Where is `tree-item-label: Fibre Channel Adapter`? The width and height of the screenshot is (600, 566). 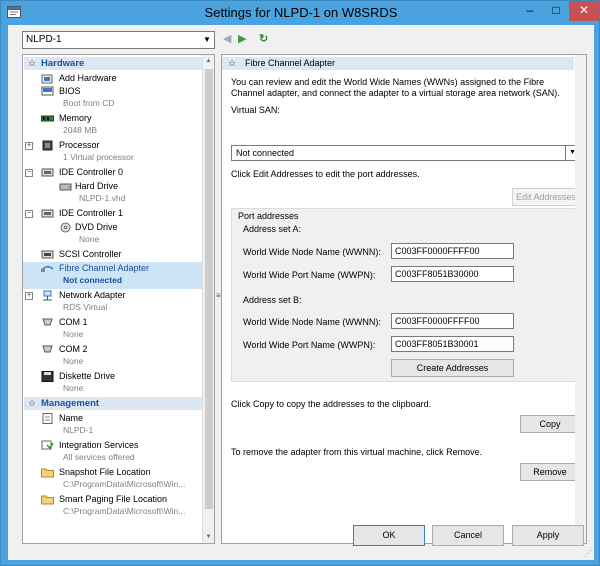
tree-item-label: Fibre Channel Adapter is located at coordinates (104, 268).